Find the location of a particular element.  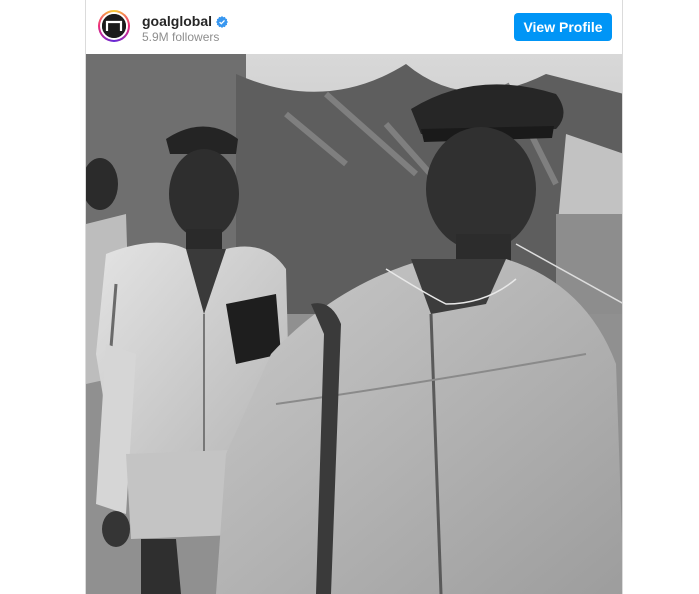

username-link: goalglobal is located at coordinates (177, 21).